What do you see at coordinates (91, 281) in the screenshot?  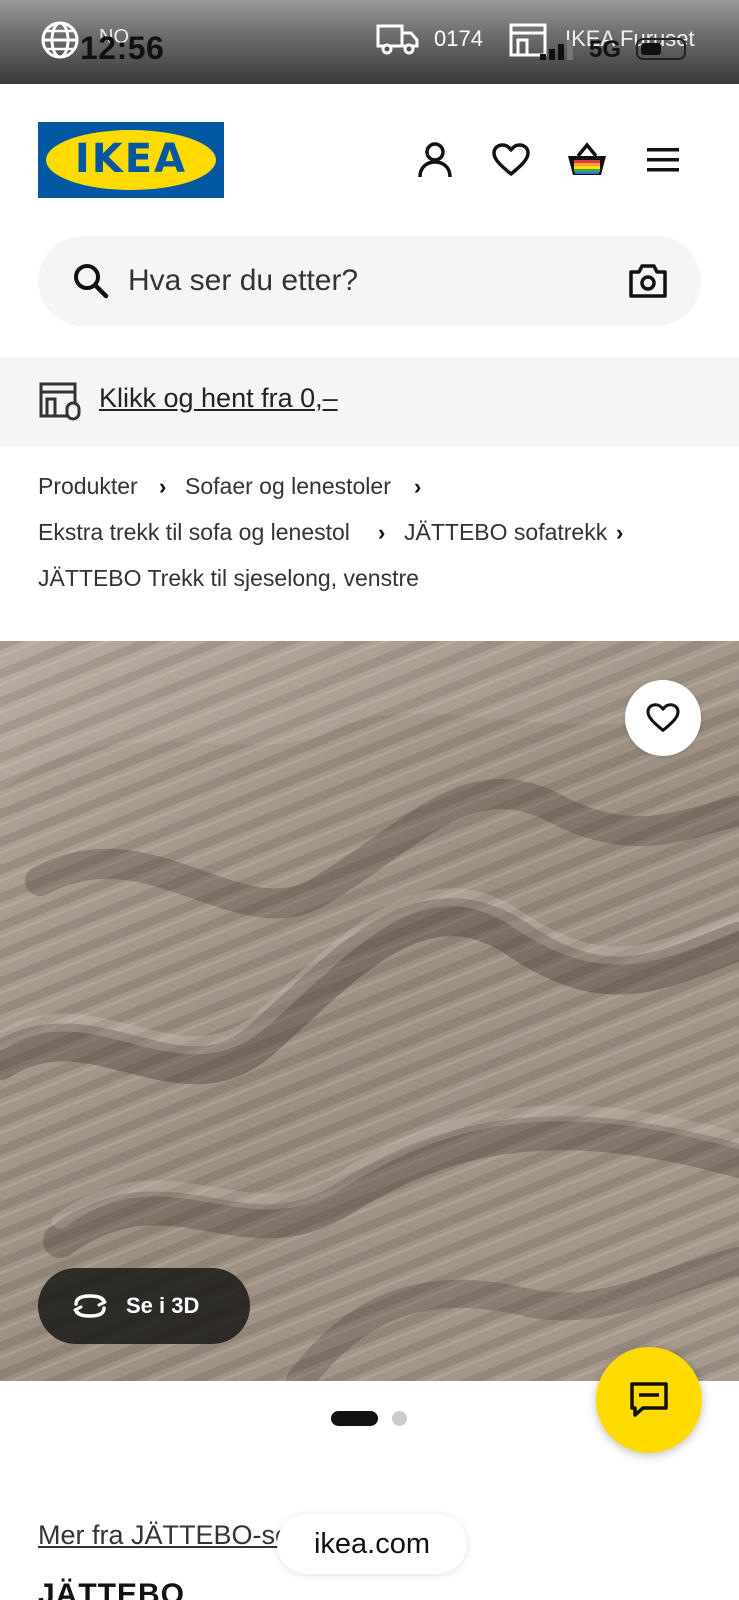 I see `search-icon` at bounding box center [91, 281].